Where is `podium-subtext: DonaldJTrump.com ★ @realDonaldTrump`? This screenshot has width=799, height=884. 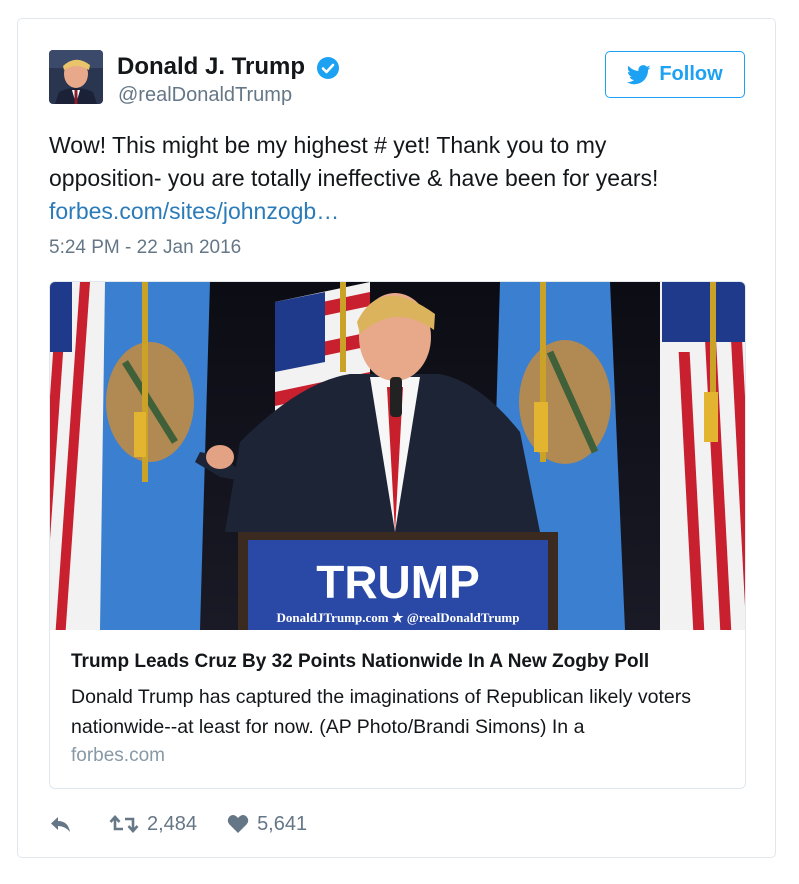
podium-subtext: DonaldJTrump.com ★ @realDonaldTrump is located at coordinates (398, 617).